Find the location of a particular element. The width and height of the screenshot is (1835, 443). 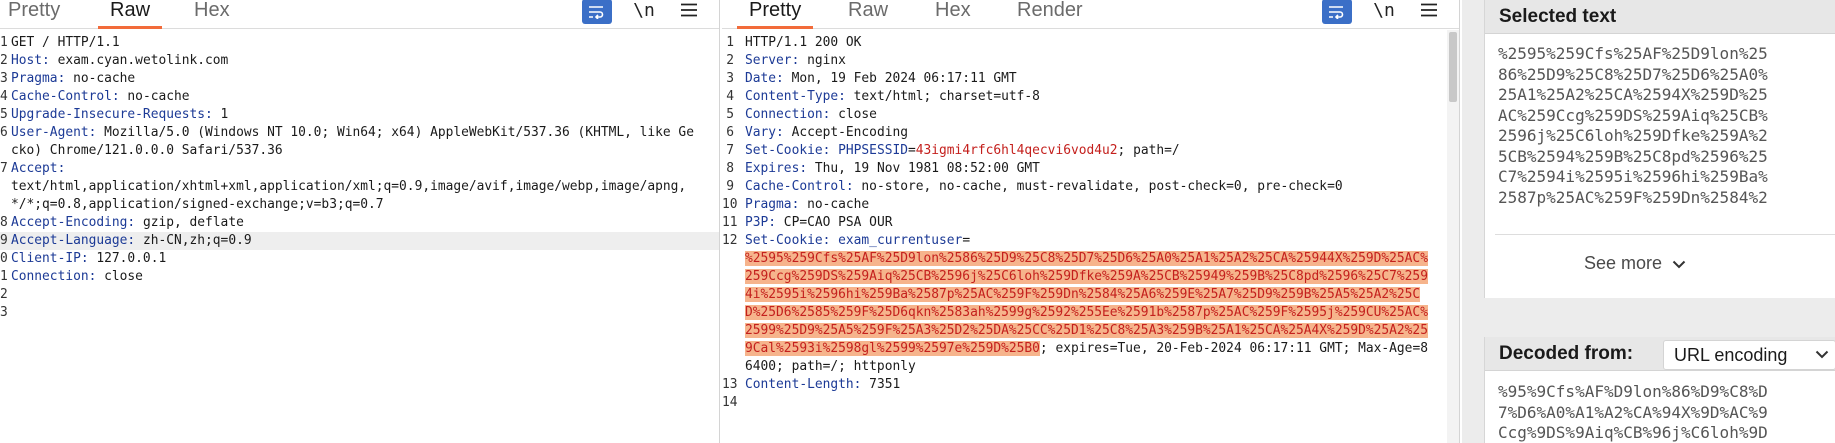

response-tab-hex: Hex is located at coordinates (953, 12).